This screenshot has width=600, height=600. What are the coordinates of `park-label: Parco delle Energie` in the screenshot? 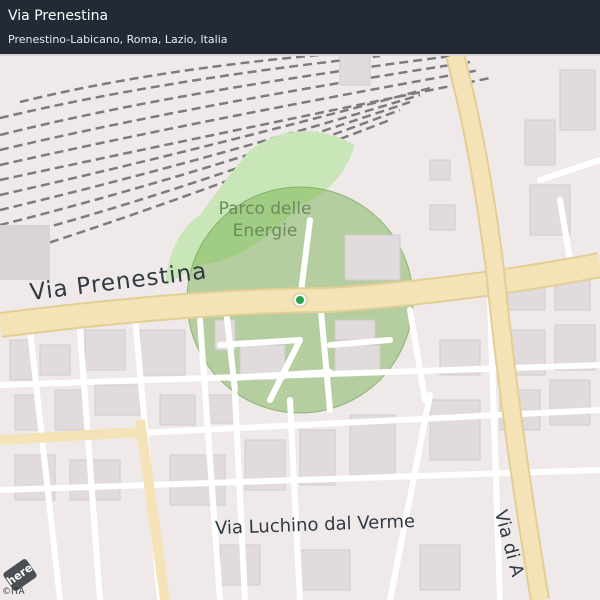 It's located at (265, 220).